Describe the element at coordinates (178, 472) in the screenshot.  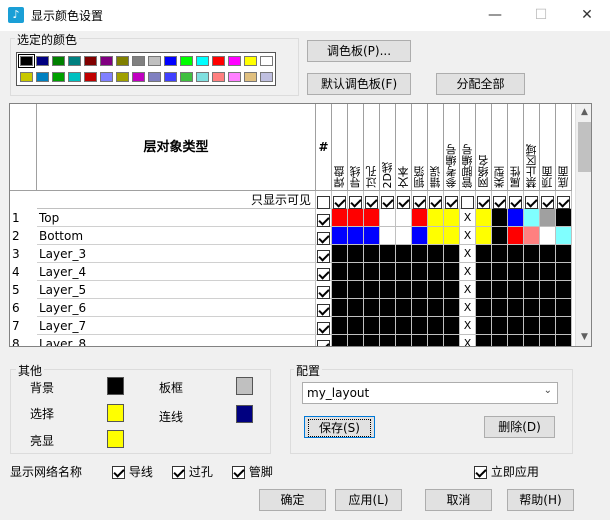
I see `vias-checkbox` at that location.